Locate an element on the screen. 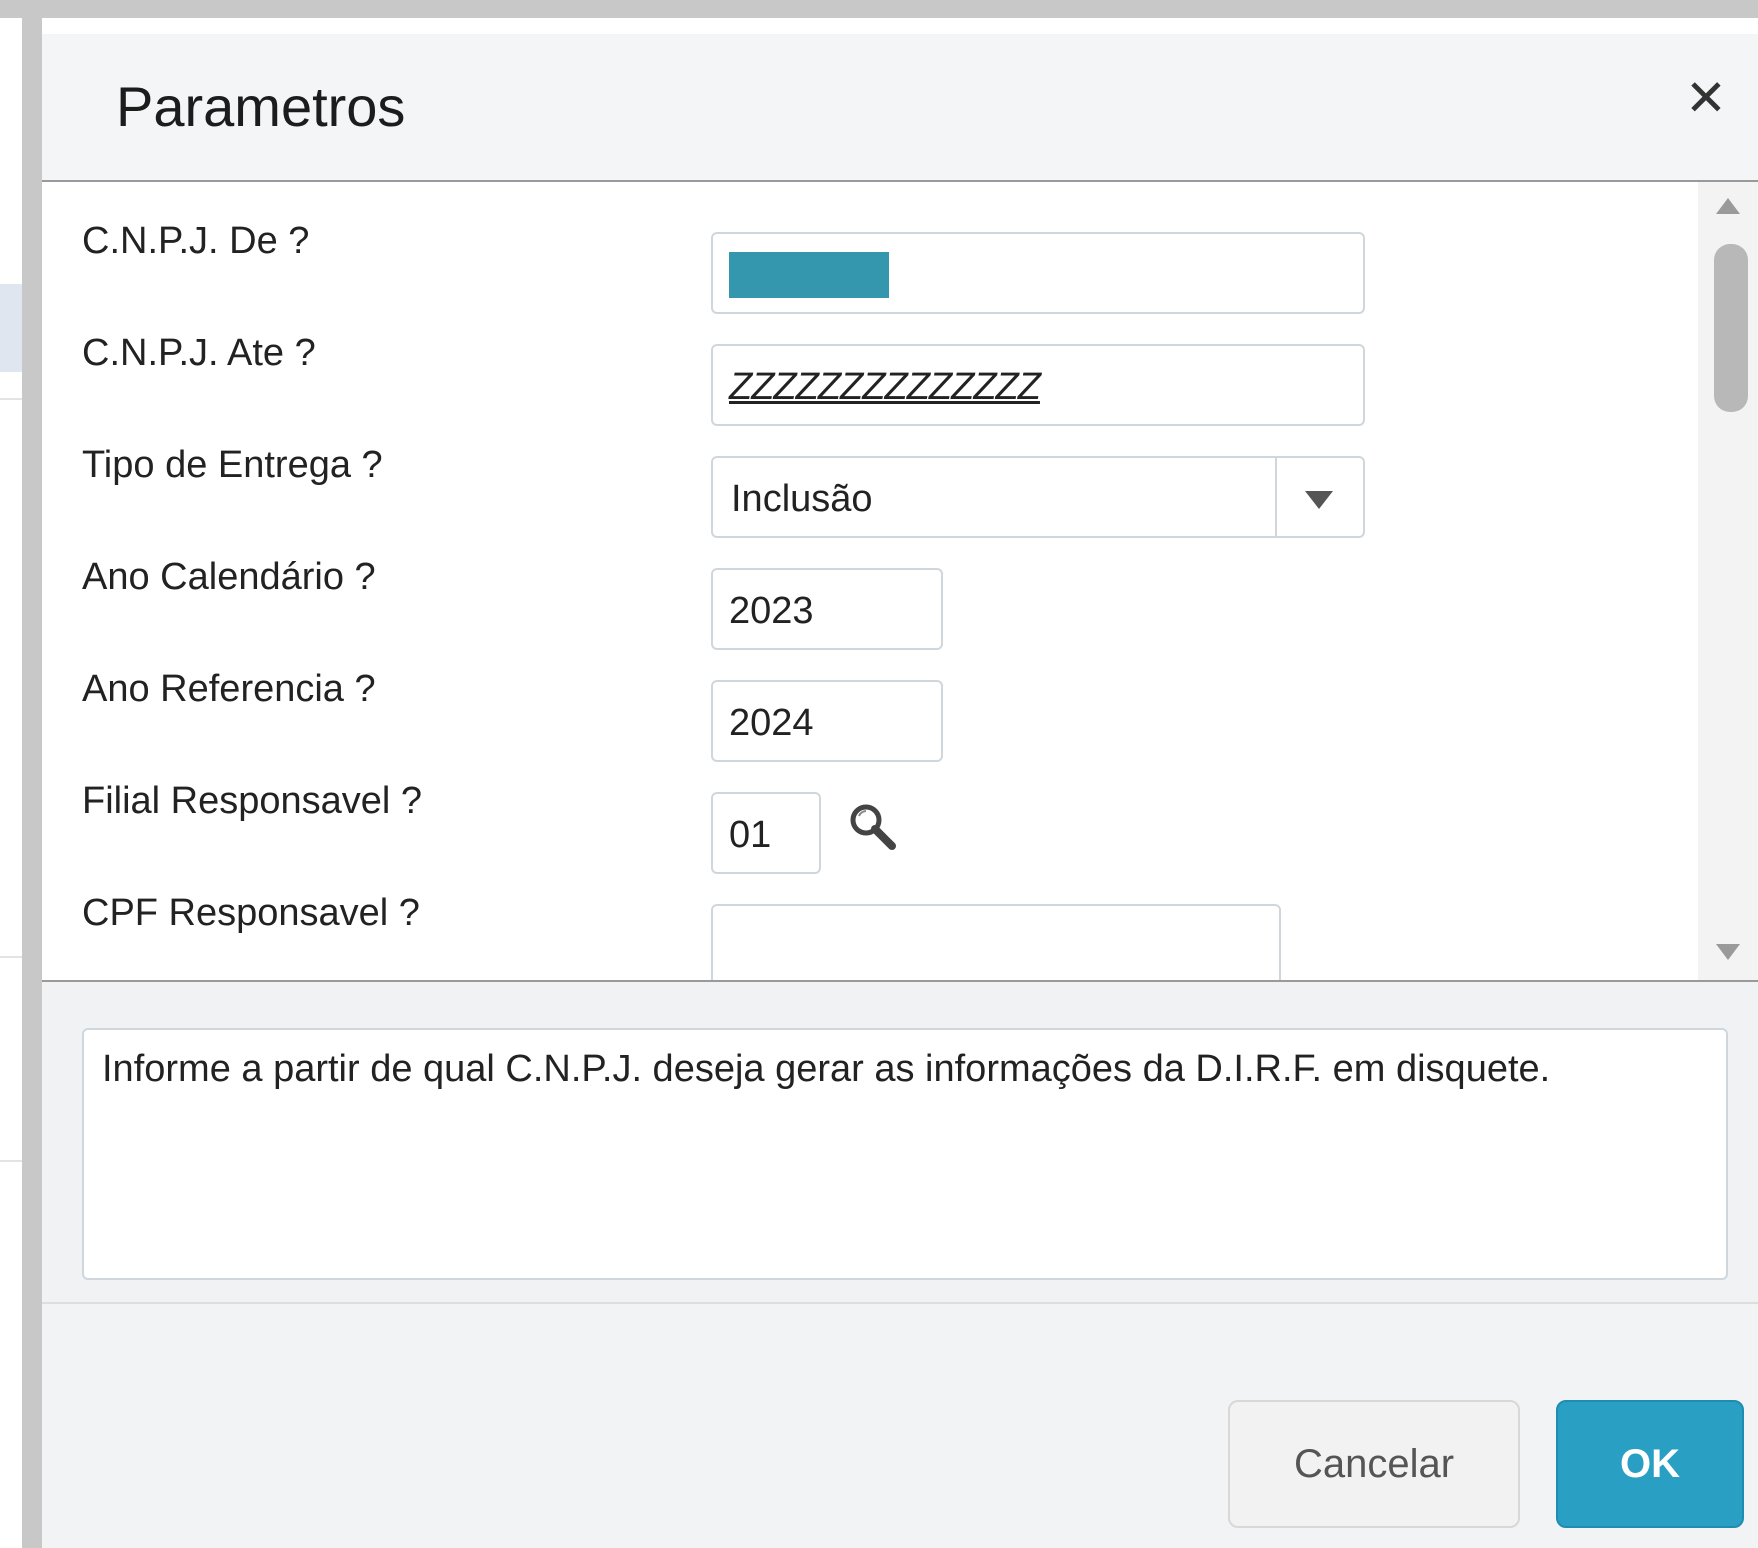 The image size is (1758, 1548). cnpj-ate-input: ZZZZZZZZZZZZZZ is located at coordinates (1038, 385).